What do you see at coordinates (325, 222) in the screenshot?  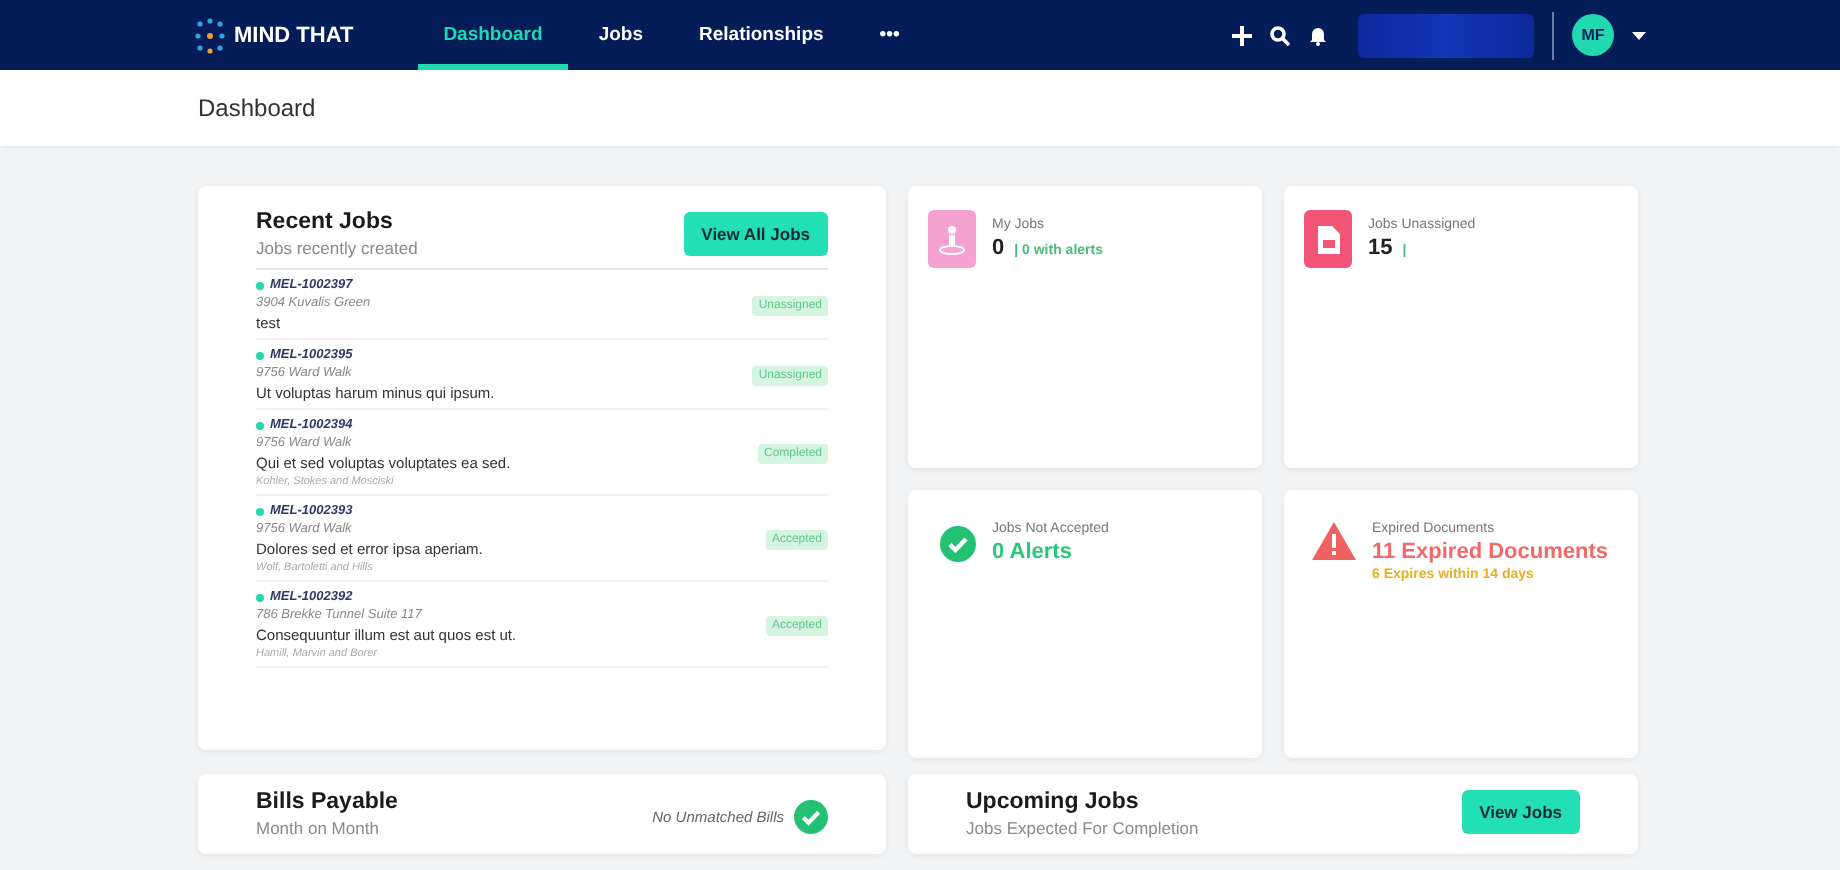 I see `card-title: Recent Jobs` at bounding box center [325, 222].